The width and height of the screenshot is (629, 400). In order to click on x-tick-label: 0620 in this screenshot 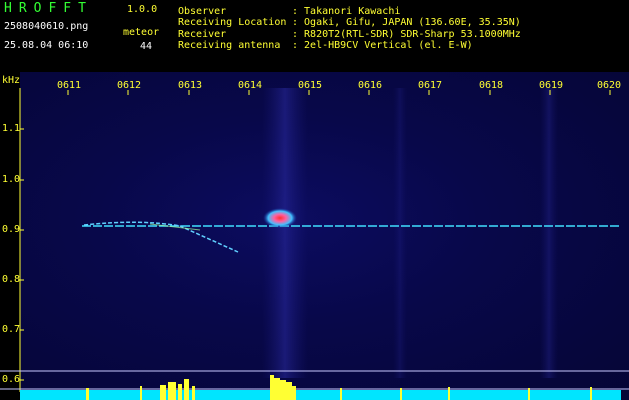, I will do `click(609, 85)`.